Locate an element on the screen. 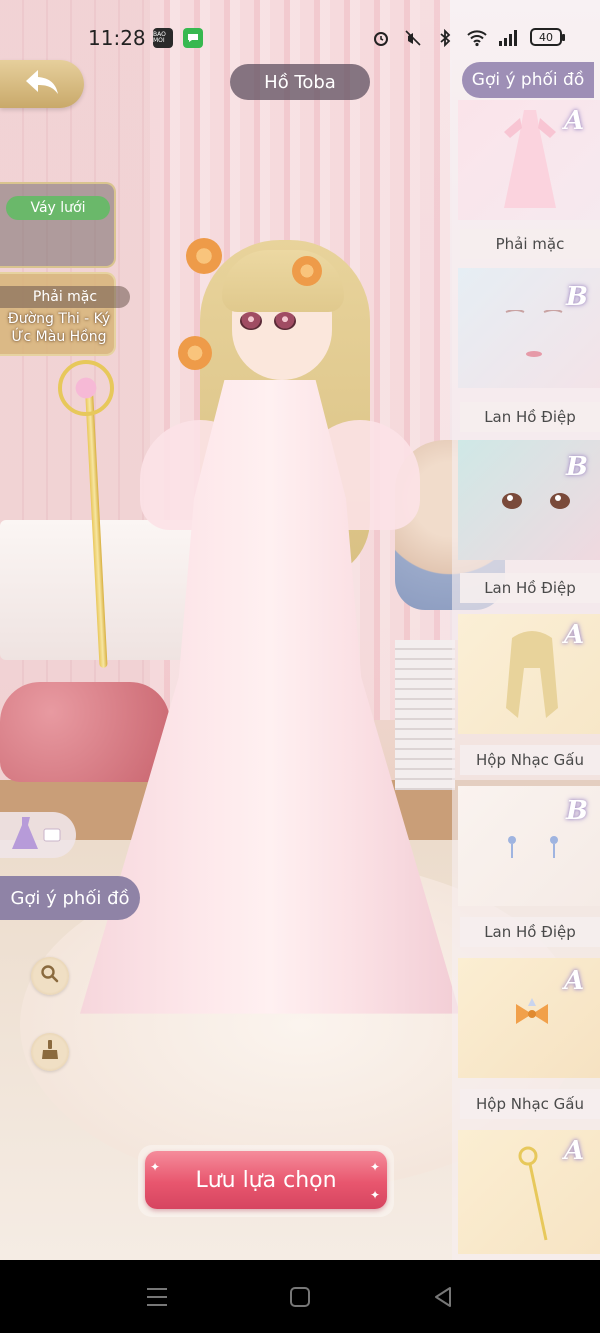  back-arrow-icon is located at coordinates (42, 84).